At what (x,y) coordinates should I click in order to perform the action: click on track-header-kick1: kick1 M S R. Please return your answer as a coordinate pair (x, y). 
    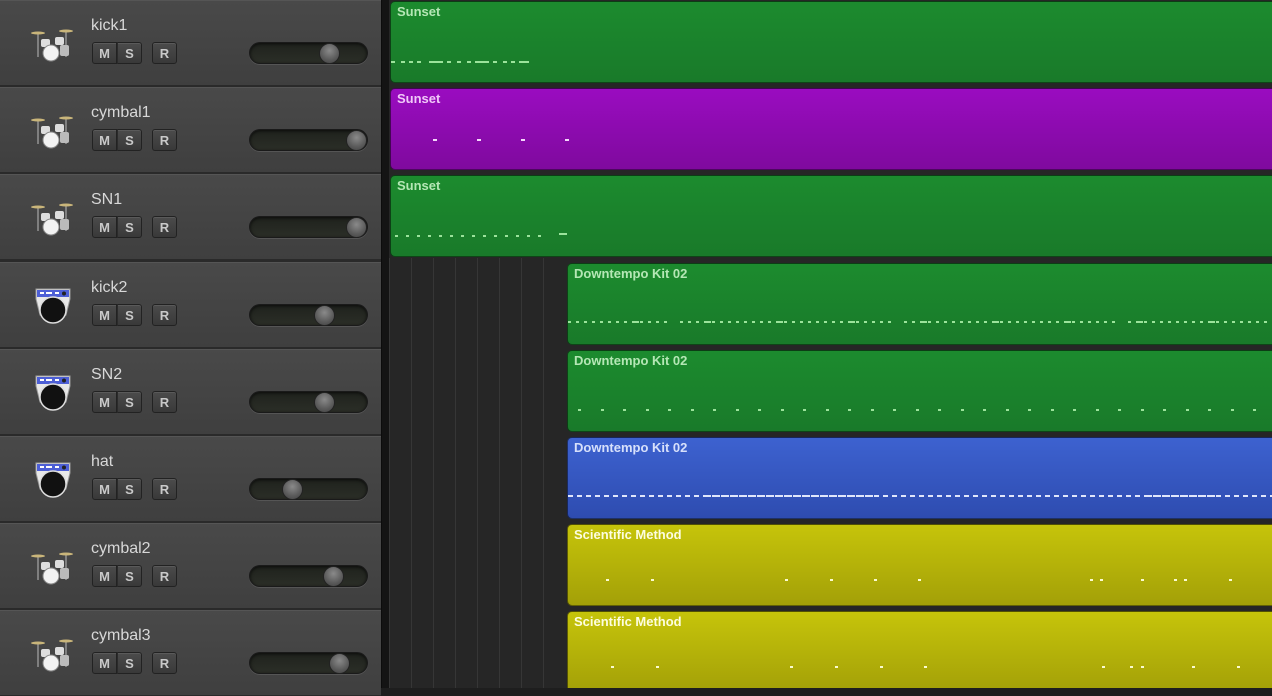
    Looking at the image, I should click on (190, 43).